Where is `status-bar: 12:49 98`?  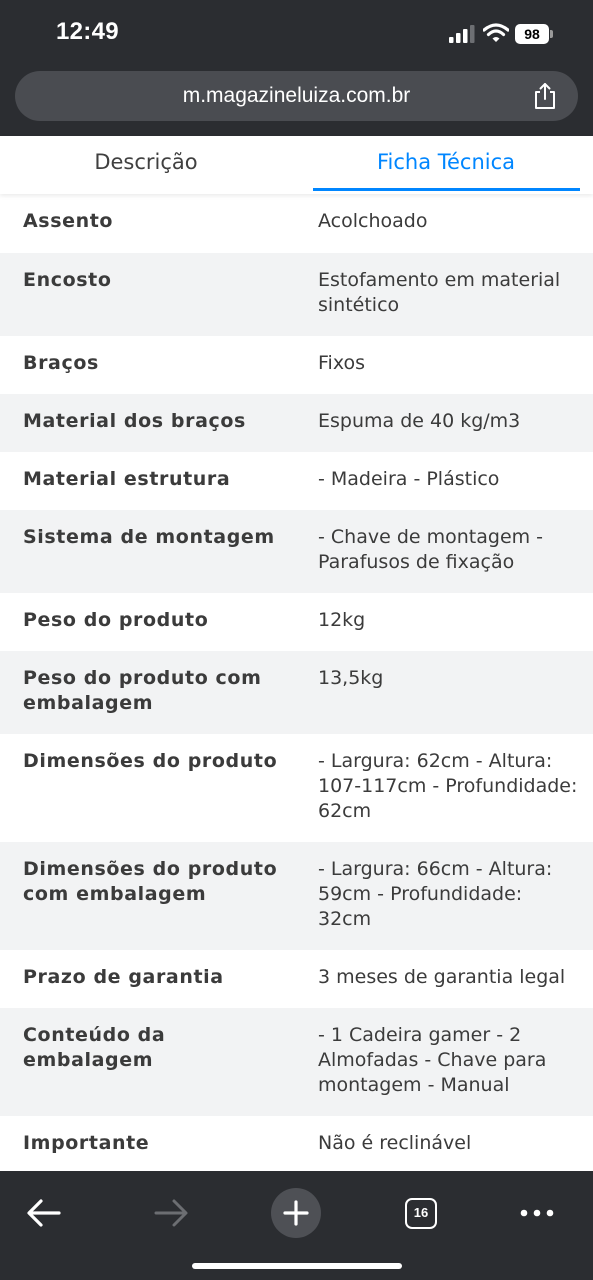
status-bar: 12:49 98 is located at coordinates (296, 31).